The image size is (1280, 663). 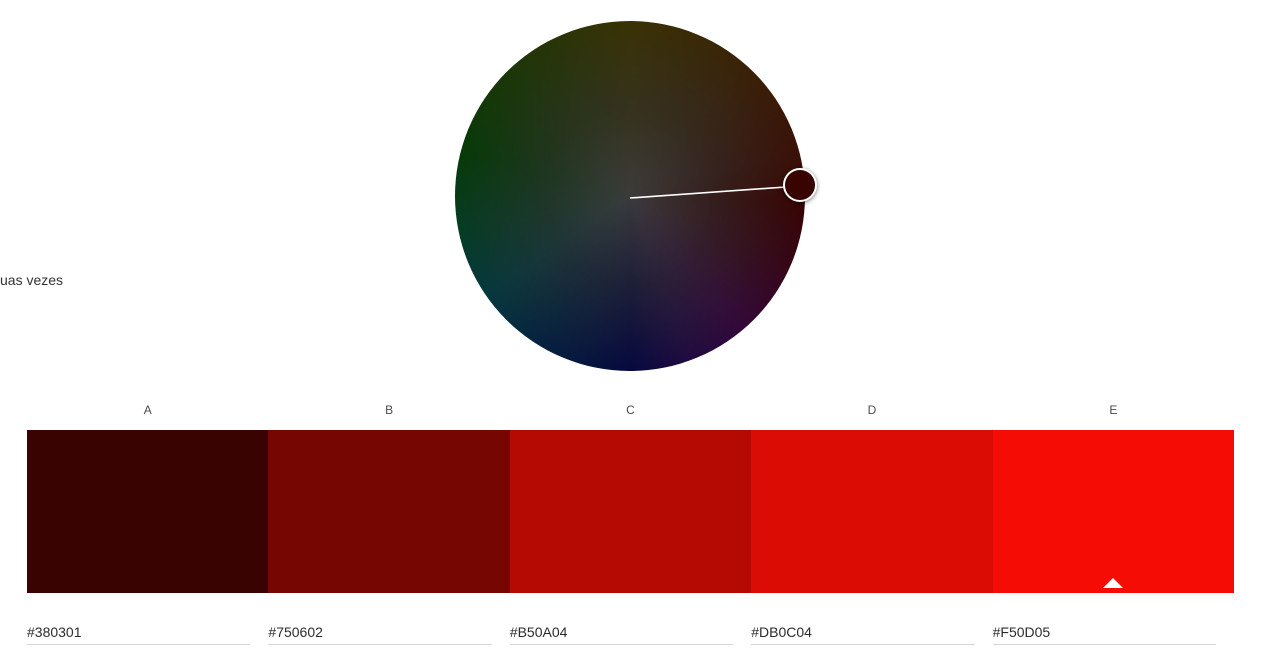 What do you see at coordinates (389, 511) in the screenshot?
I see `swatch-b` at bounding box center [389, 511].